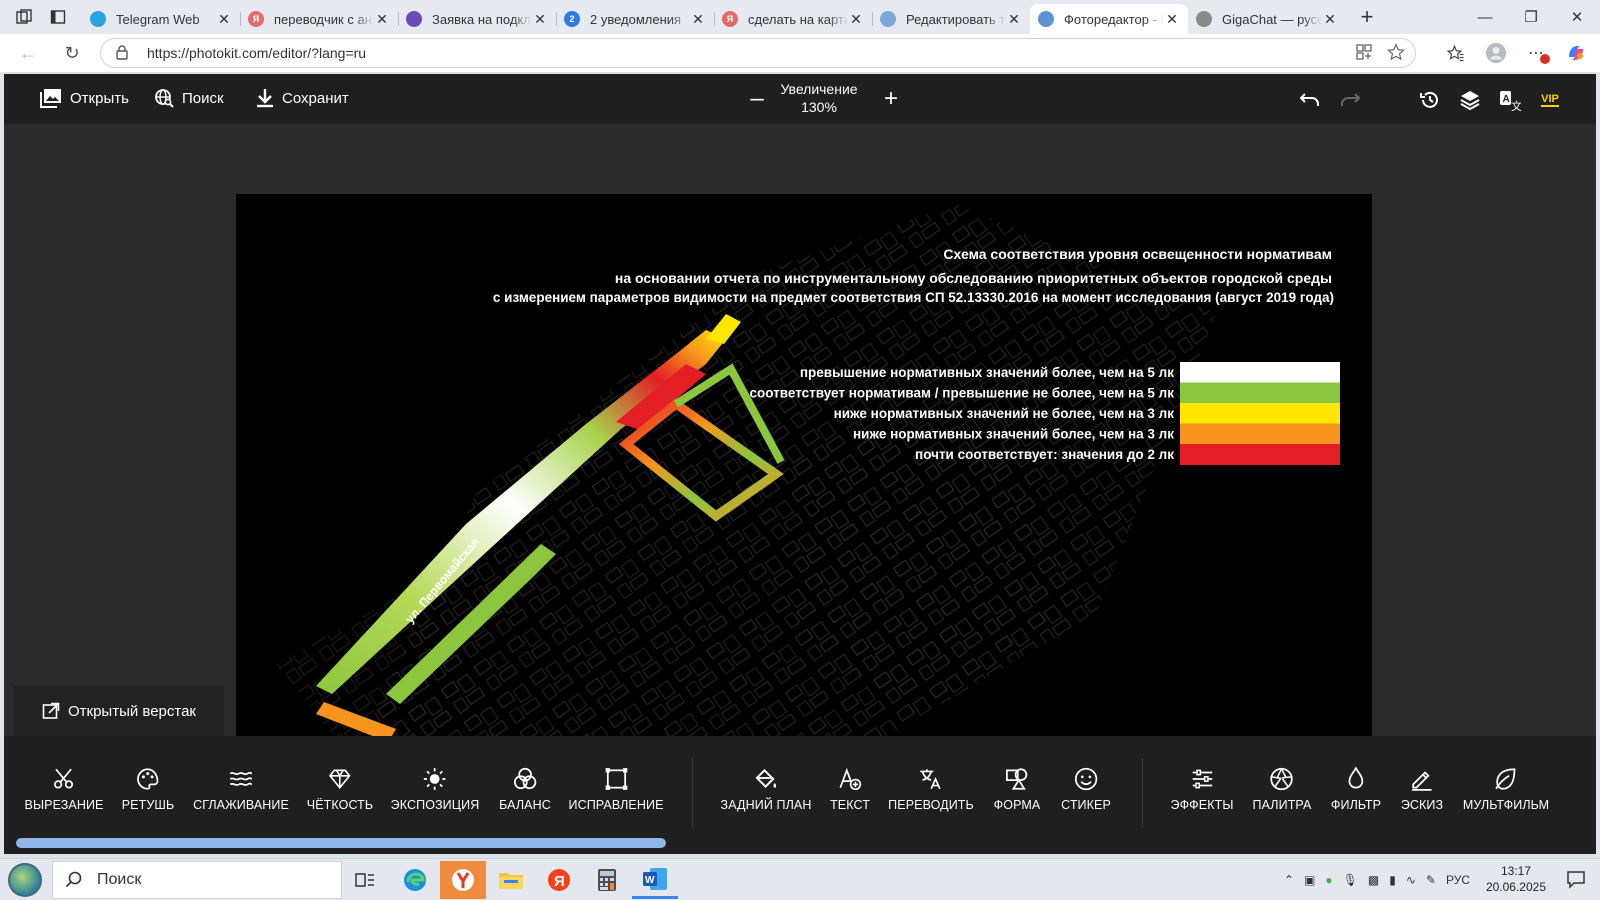 Image resolution: width=1600 pixels, height=900 pixels. I want to click on tool-button-diamond: ЧЁТКОСТЬ, so click(340, 789).